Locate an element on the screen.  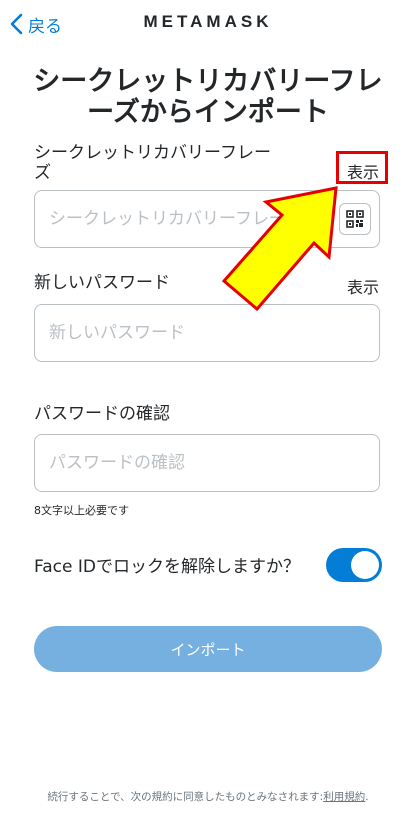
qr-code-icon is located at coordinates (355, 219).